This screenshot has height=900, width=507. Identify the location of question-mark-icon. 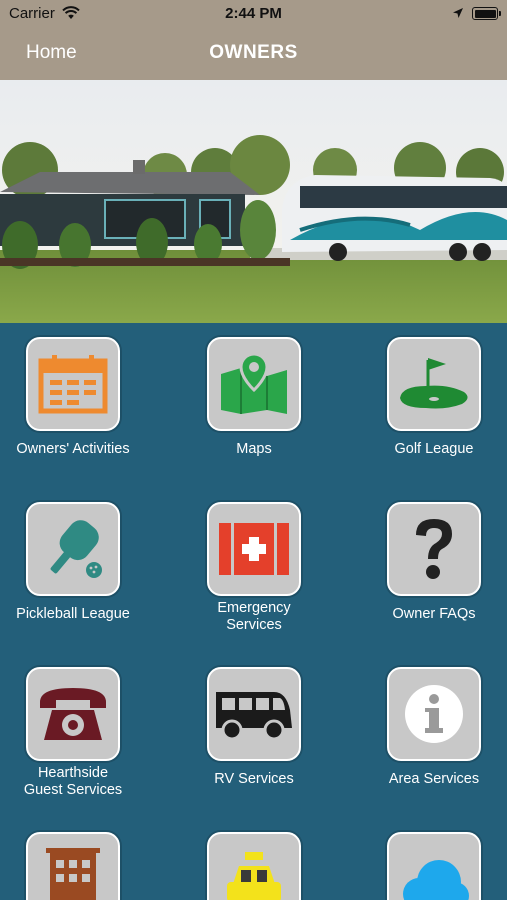
(434, 549).